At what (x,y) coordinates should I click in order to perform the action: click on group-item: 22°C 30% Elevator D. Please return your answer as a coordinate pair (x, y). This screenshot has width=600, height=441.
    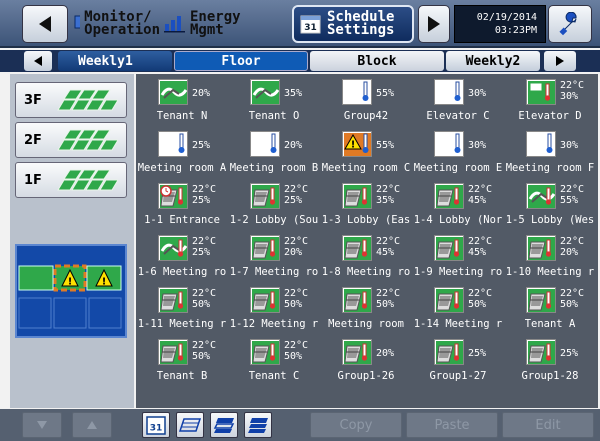
    Looking at the image, I should click on (550, 101).